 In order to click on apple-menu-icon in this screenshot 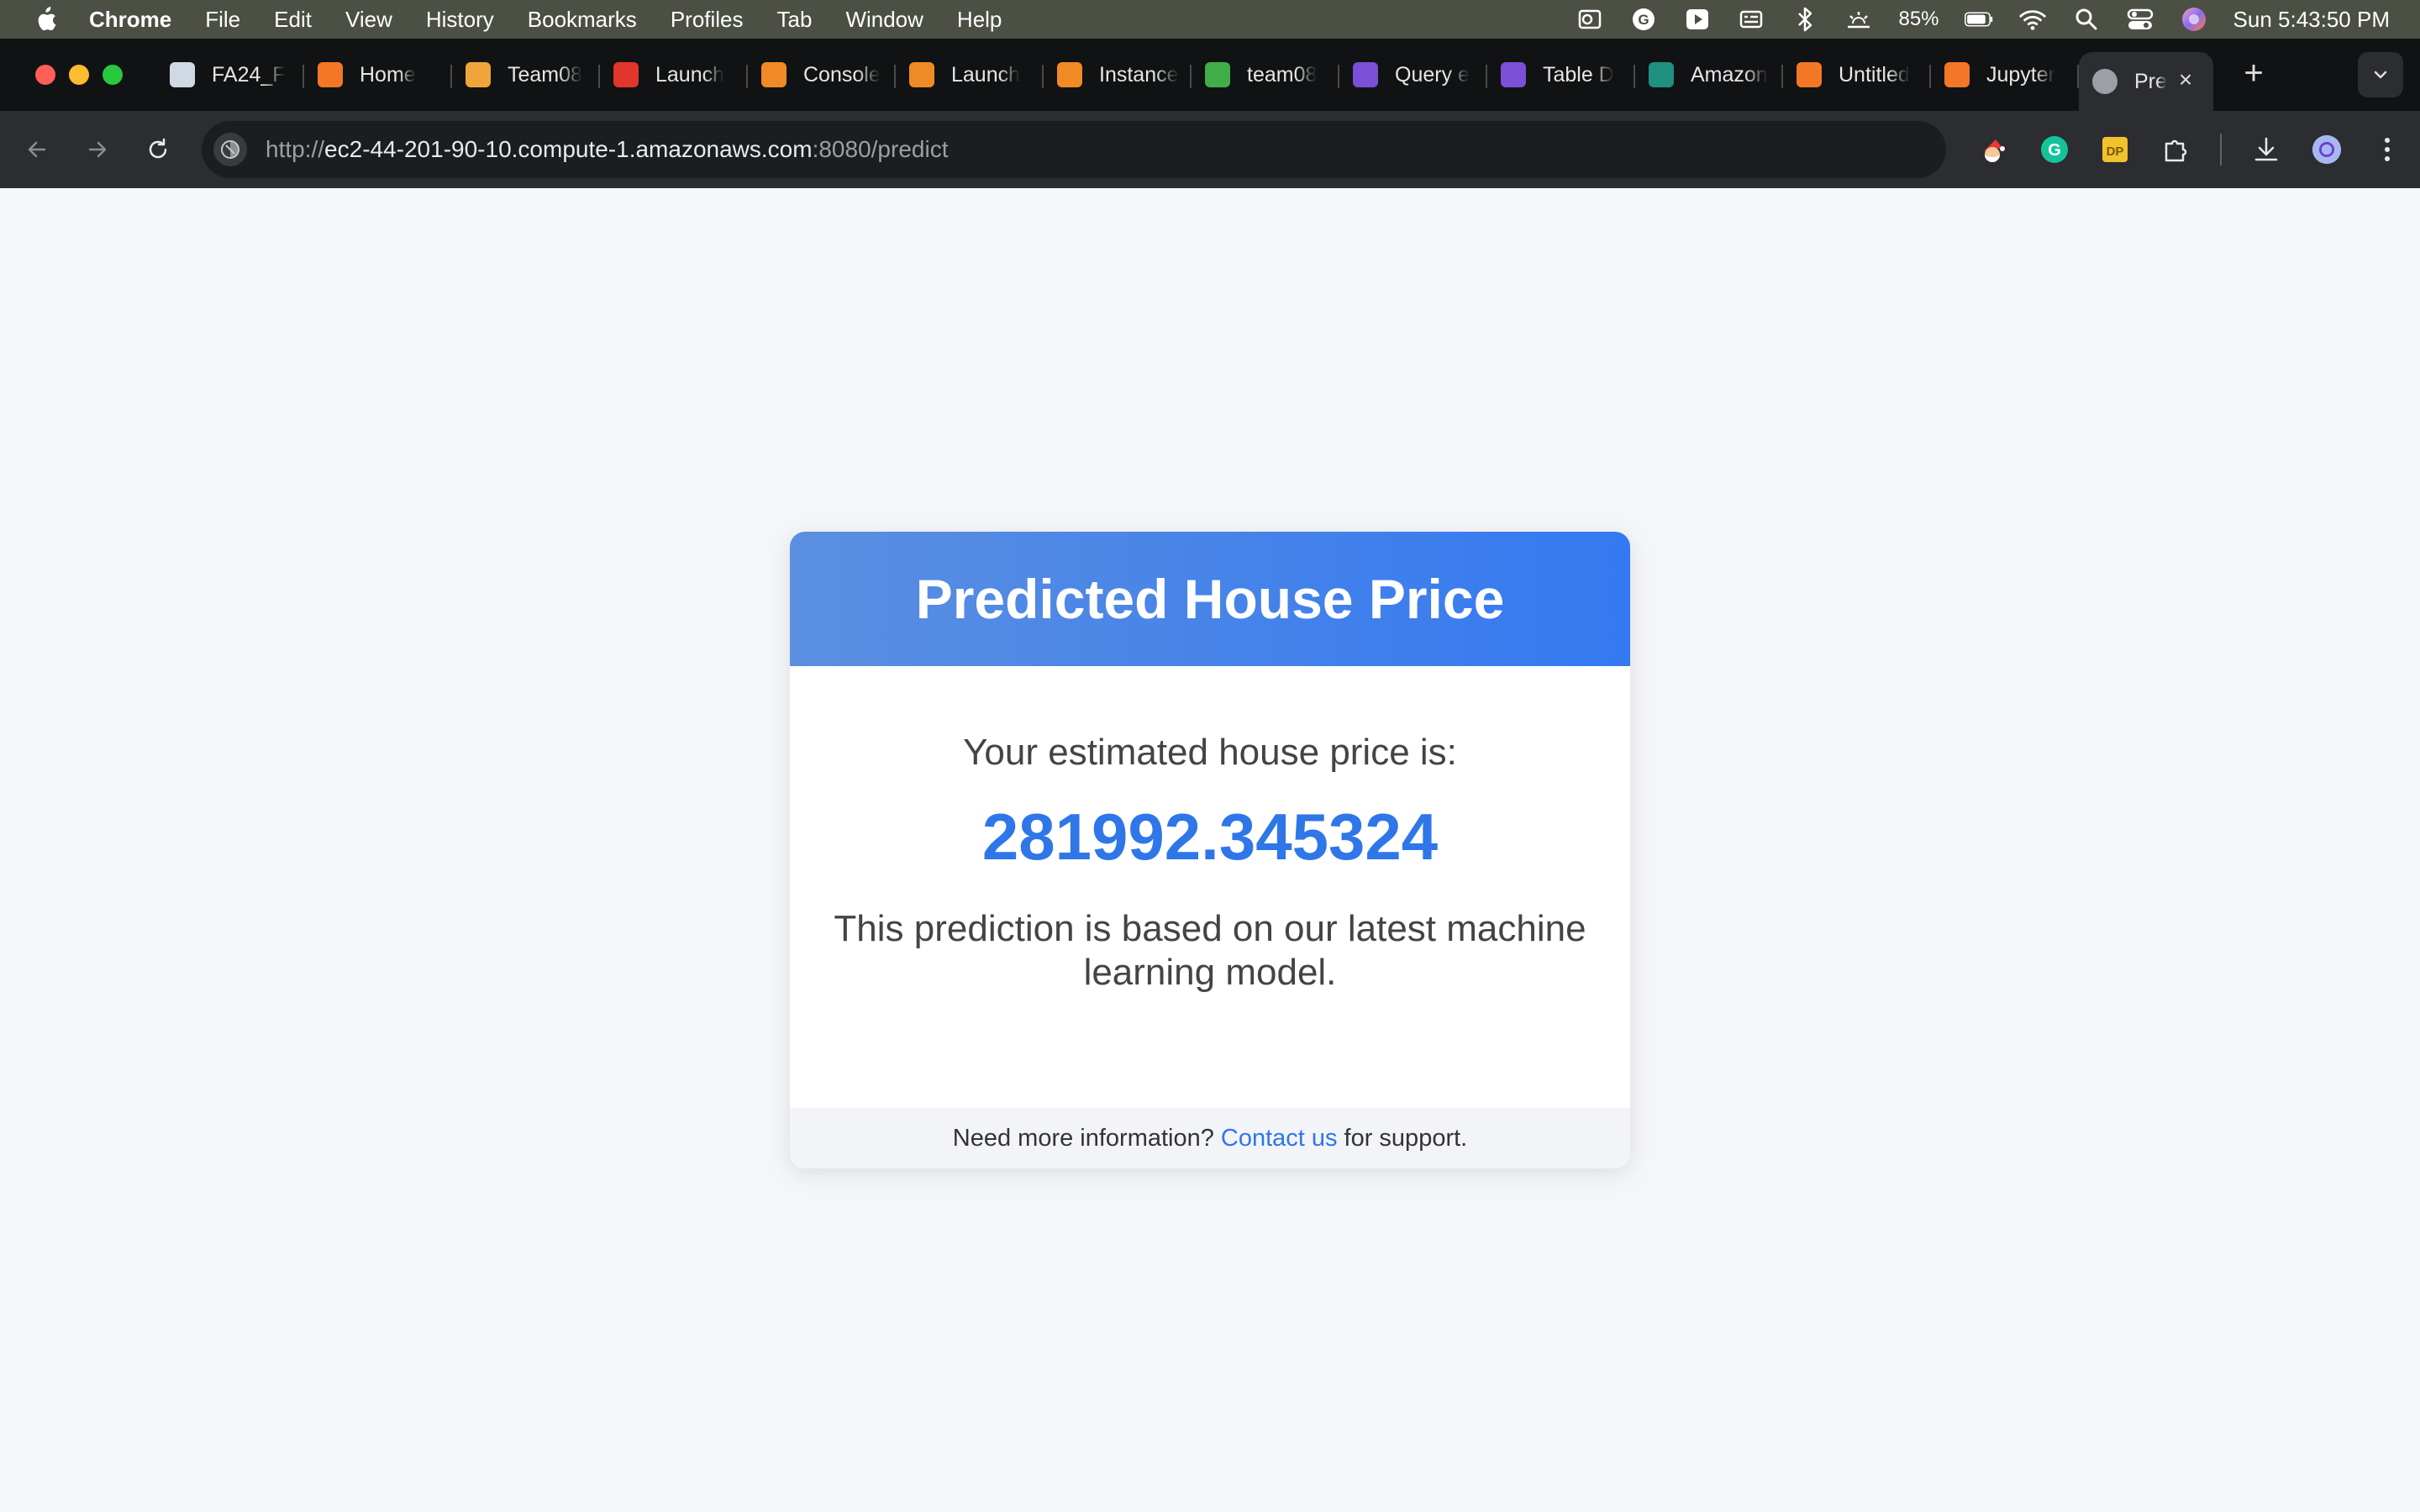, I will do `click(45, 19)`.